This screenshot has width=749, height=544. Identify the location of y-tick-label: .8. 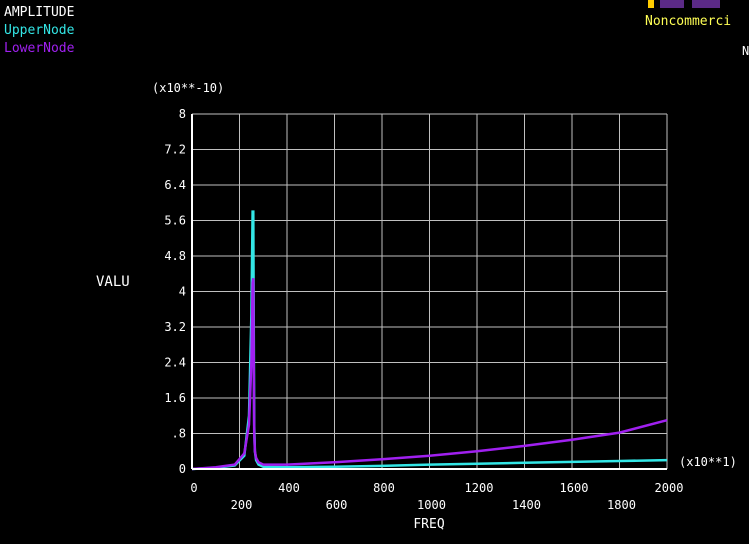
(179, 434).